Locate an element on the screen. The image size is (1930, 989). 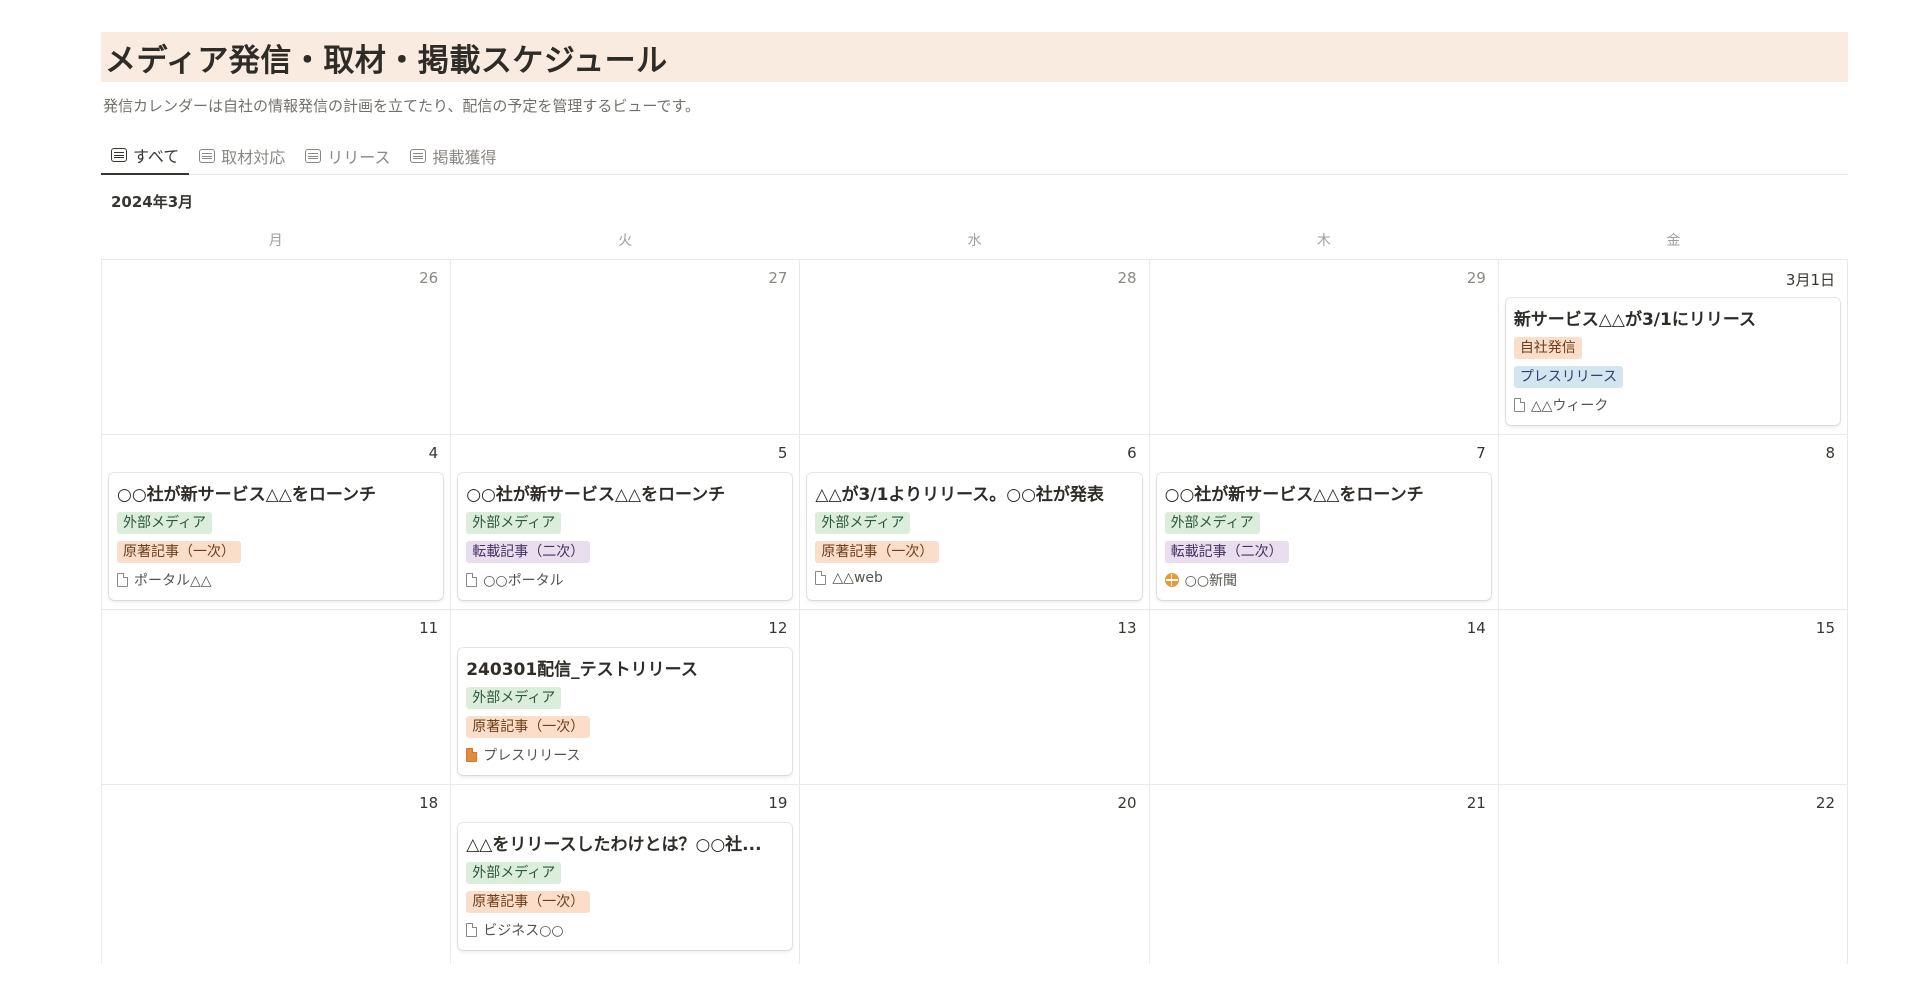
calendar-day: 11 is located at coordinates (277, 697).